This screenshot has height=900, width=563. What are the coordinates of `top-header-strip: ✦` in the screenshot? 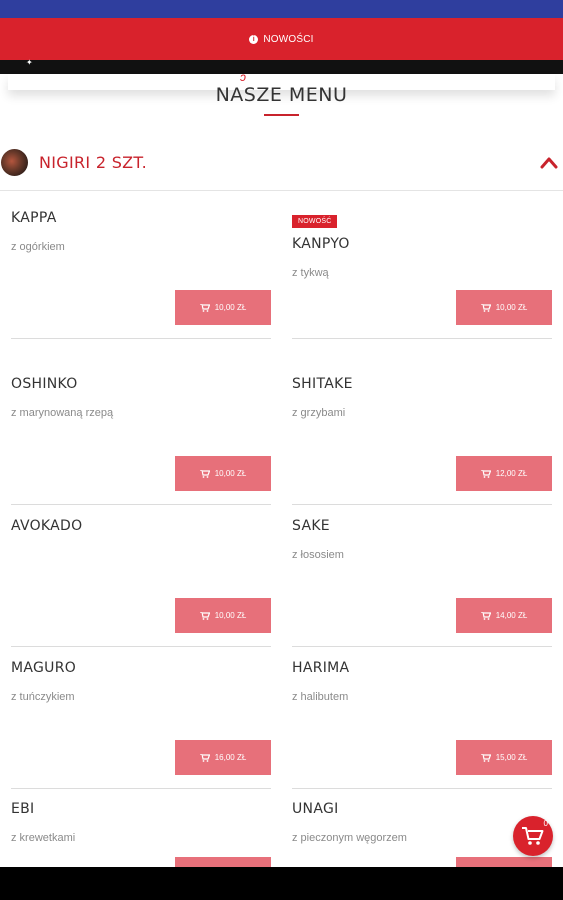 It's located at (281, 66).